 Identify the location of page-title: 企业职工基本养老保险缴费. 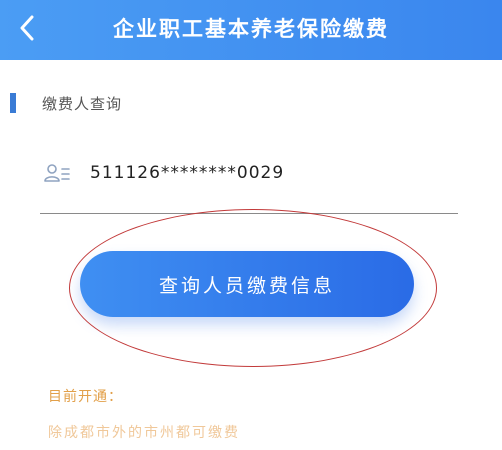
(251, 29).